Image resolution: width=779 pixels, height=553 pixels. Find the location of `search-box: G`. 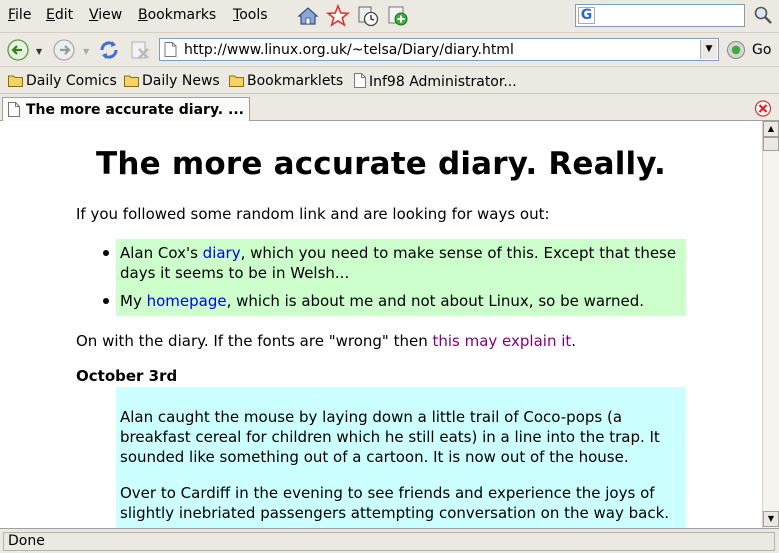

search-box: G is located at coordinates (660, 15).